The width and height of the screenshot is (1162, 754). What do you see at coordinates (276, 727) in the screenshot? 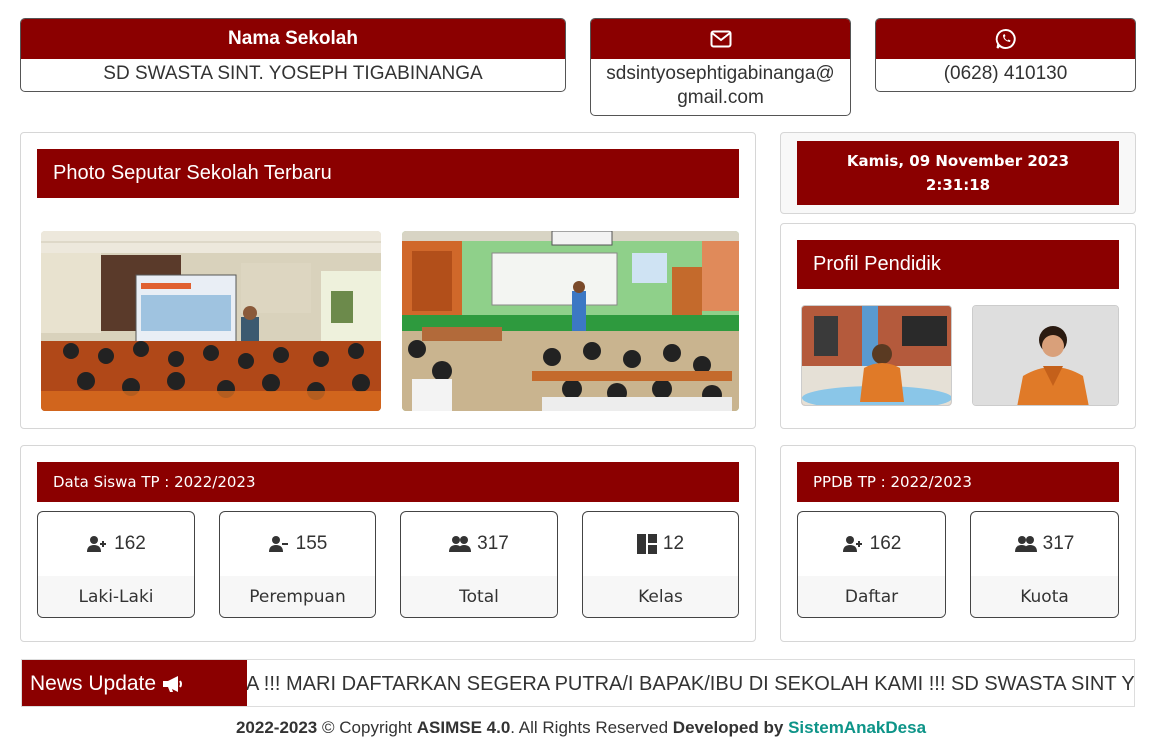
I see `footer-years: 2022-2023` at bounding box center [276, 727].